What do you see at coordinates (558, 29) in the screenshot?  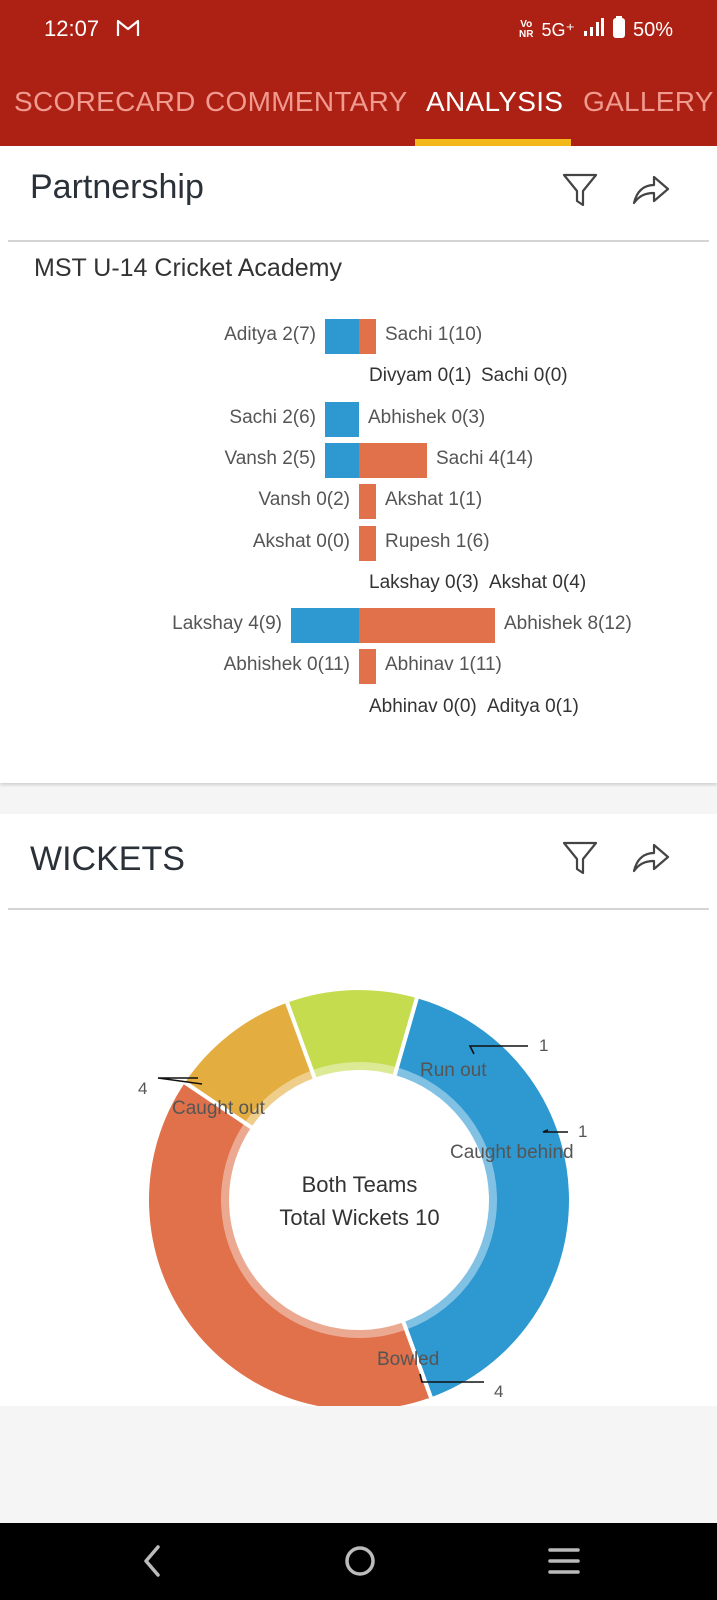 I see `network-type: 5G⁺` at bounding box center [558, 29].